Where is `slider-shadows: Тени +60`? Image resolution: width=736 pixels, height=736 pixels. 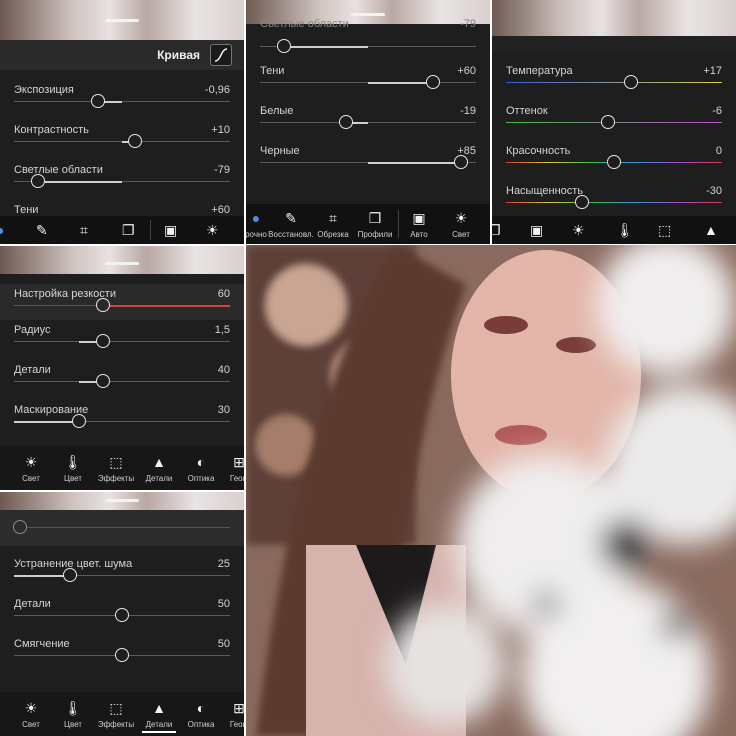
slider-shadows: Тени +60 is located at coordinates (368, 85).